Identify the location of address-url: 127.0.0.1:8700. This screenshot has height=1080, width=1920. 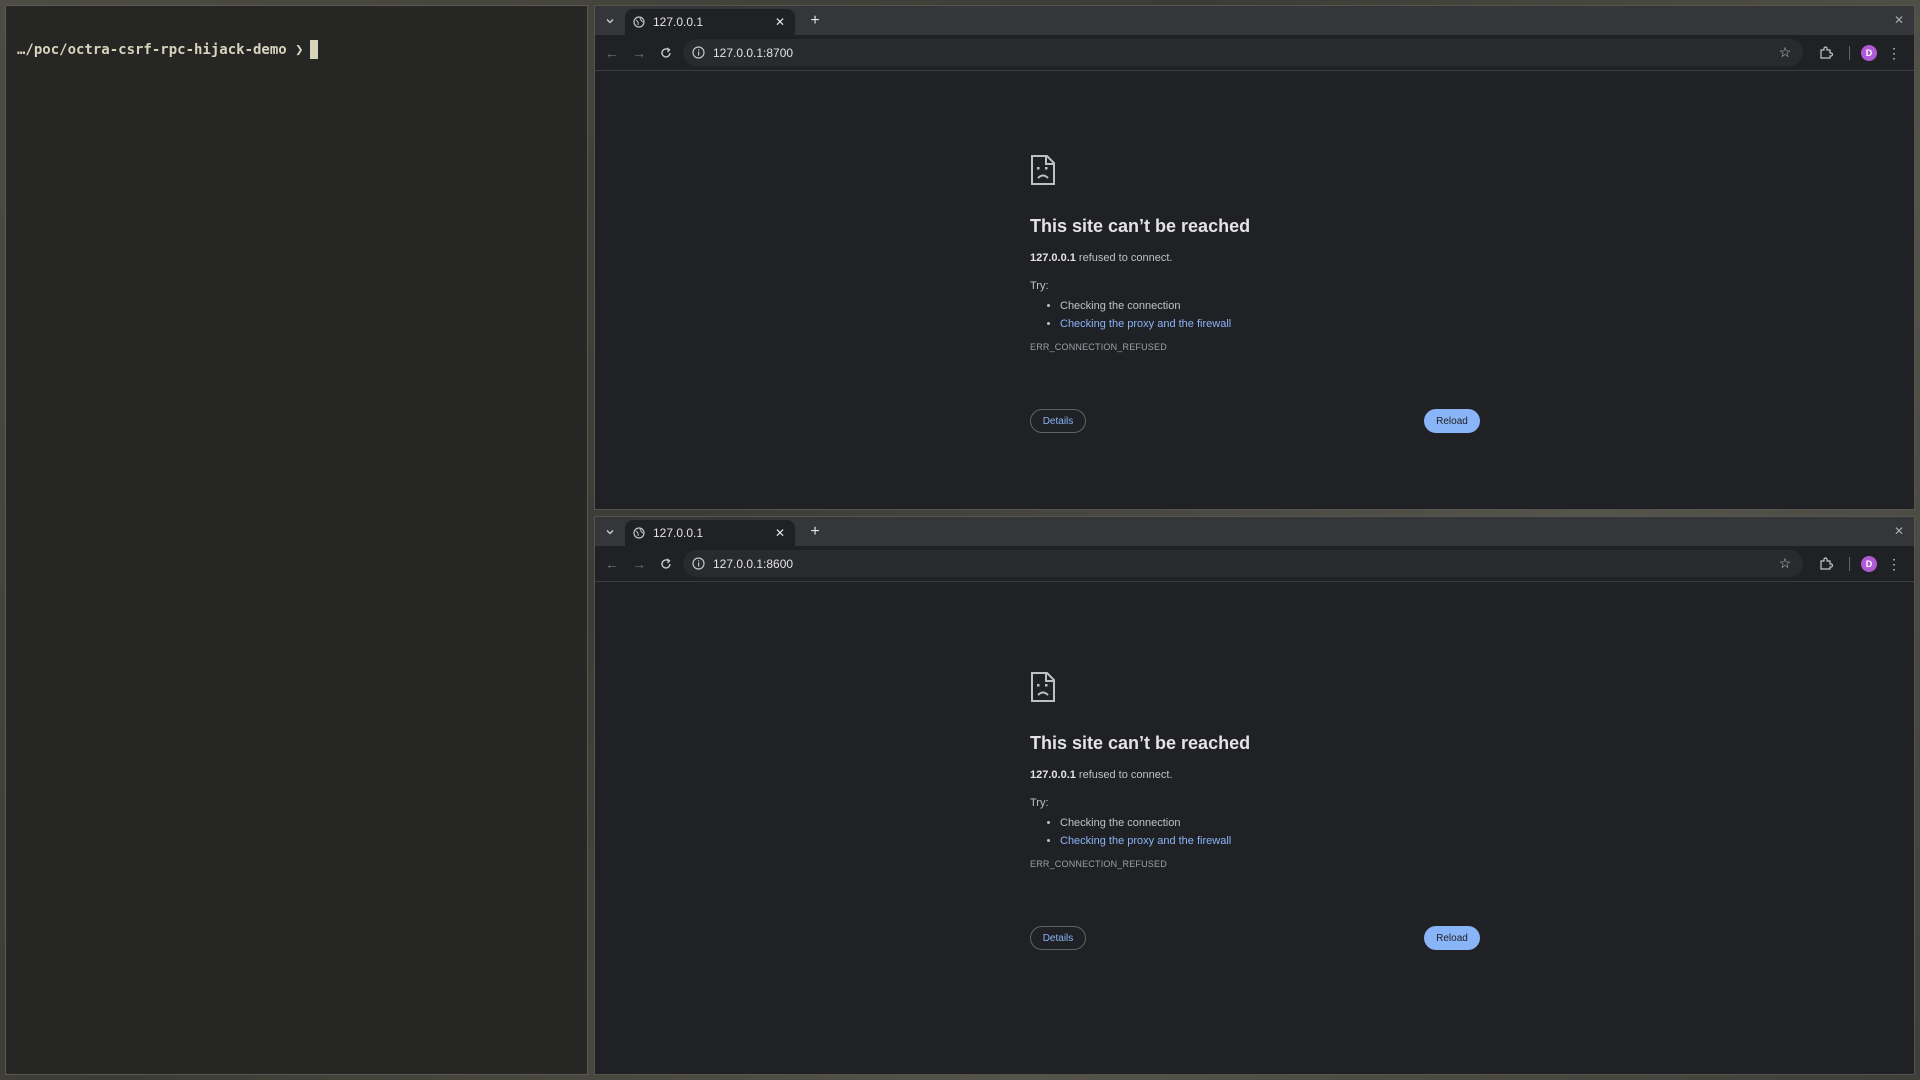
(753, 52).